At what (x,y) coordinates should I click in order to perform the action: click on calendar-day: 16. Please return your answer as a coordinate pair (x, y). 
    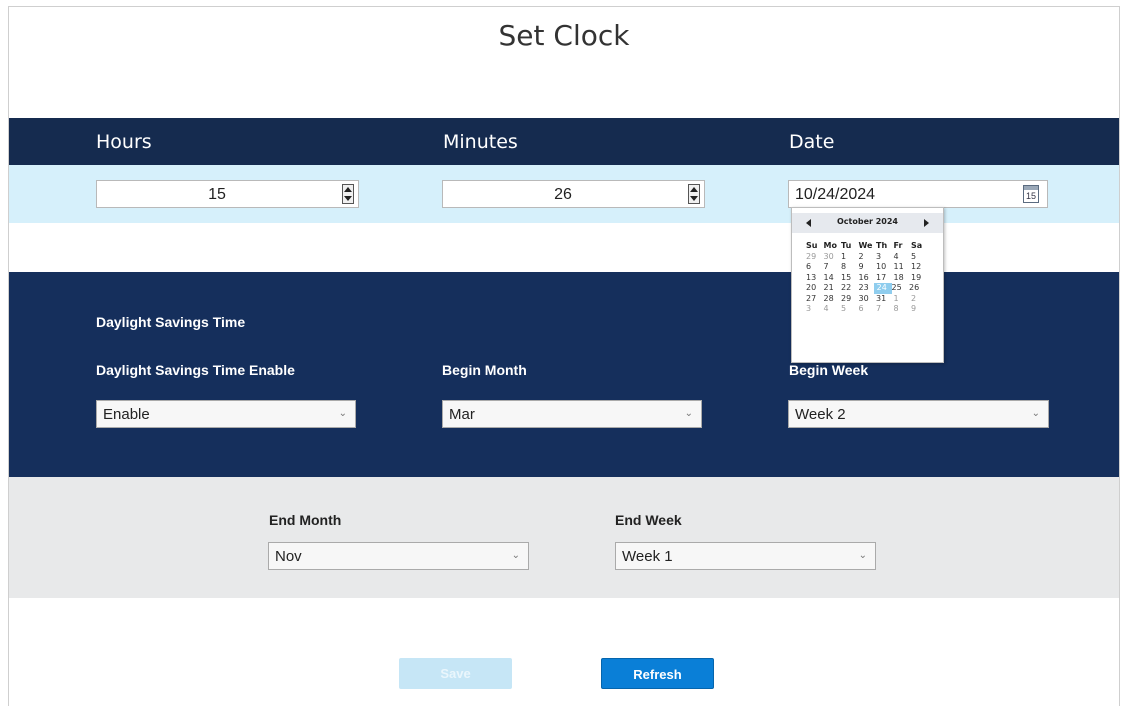
    Looking at the image, I should click on (868, 278).